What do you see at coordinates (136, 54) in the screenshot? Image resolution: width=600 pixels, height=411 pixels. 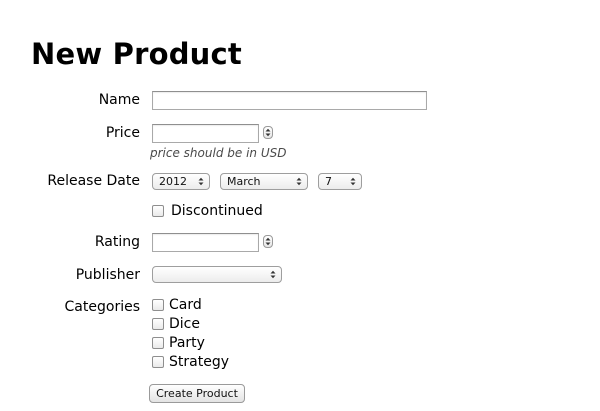 I see `page-title: New Product` at bounding box center [136, 54].